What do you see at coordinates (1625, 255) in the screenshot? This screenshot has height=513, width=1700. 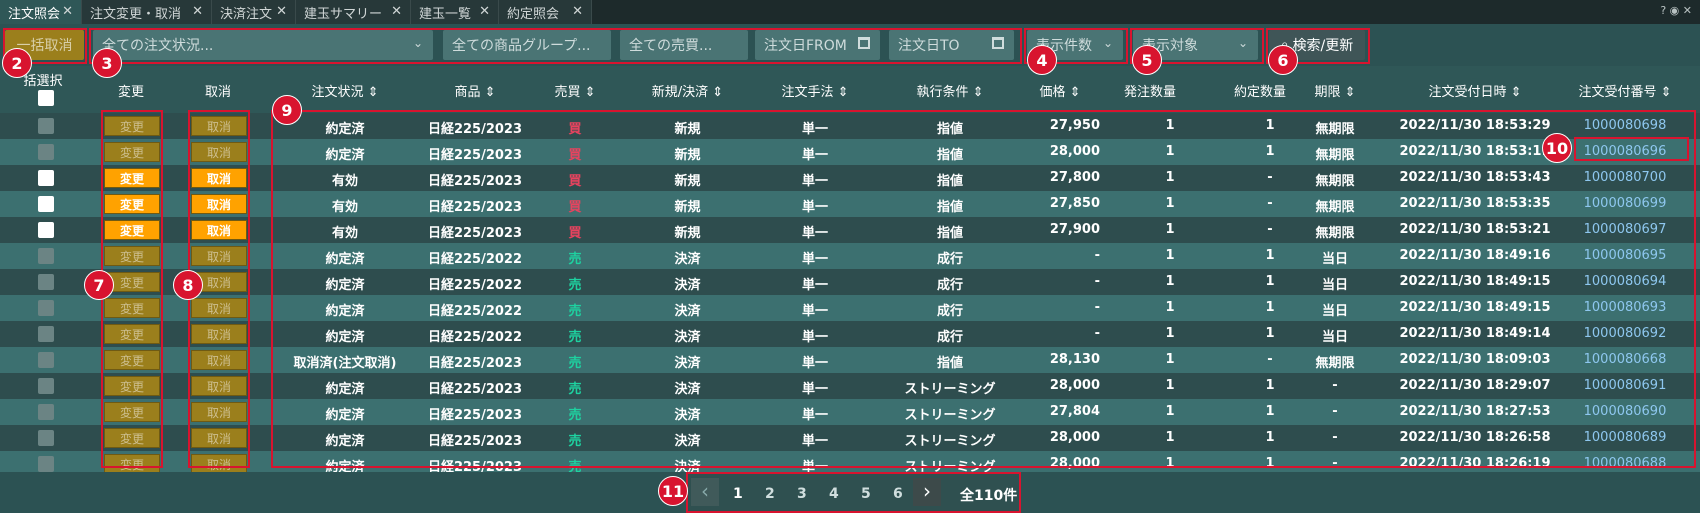 I see `cell-order-no: 1000080695` at bounding box center [1625, 255].